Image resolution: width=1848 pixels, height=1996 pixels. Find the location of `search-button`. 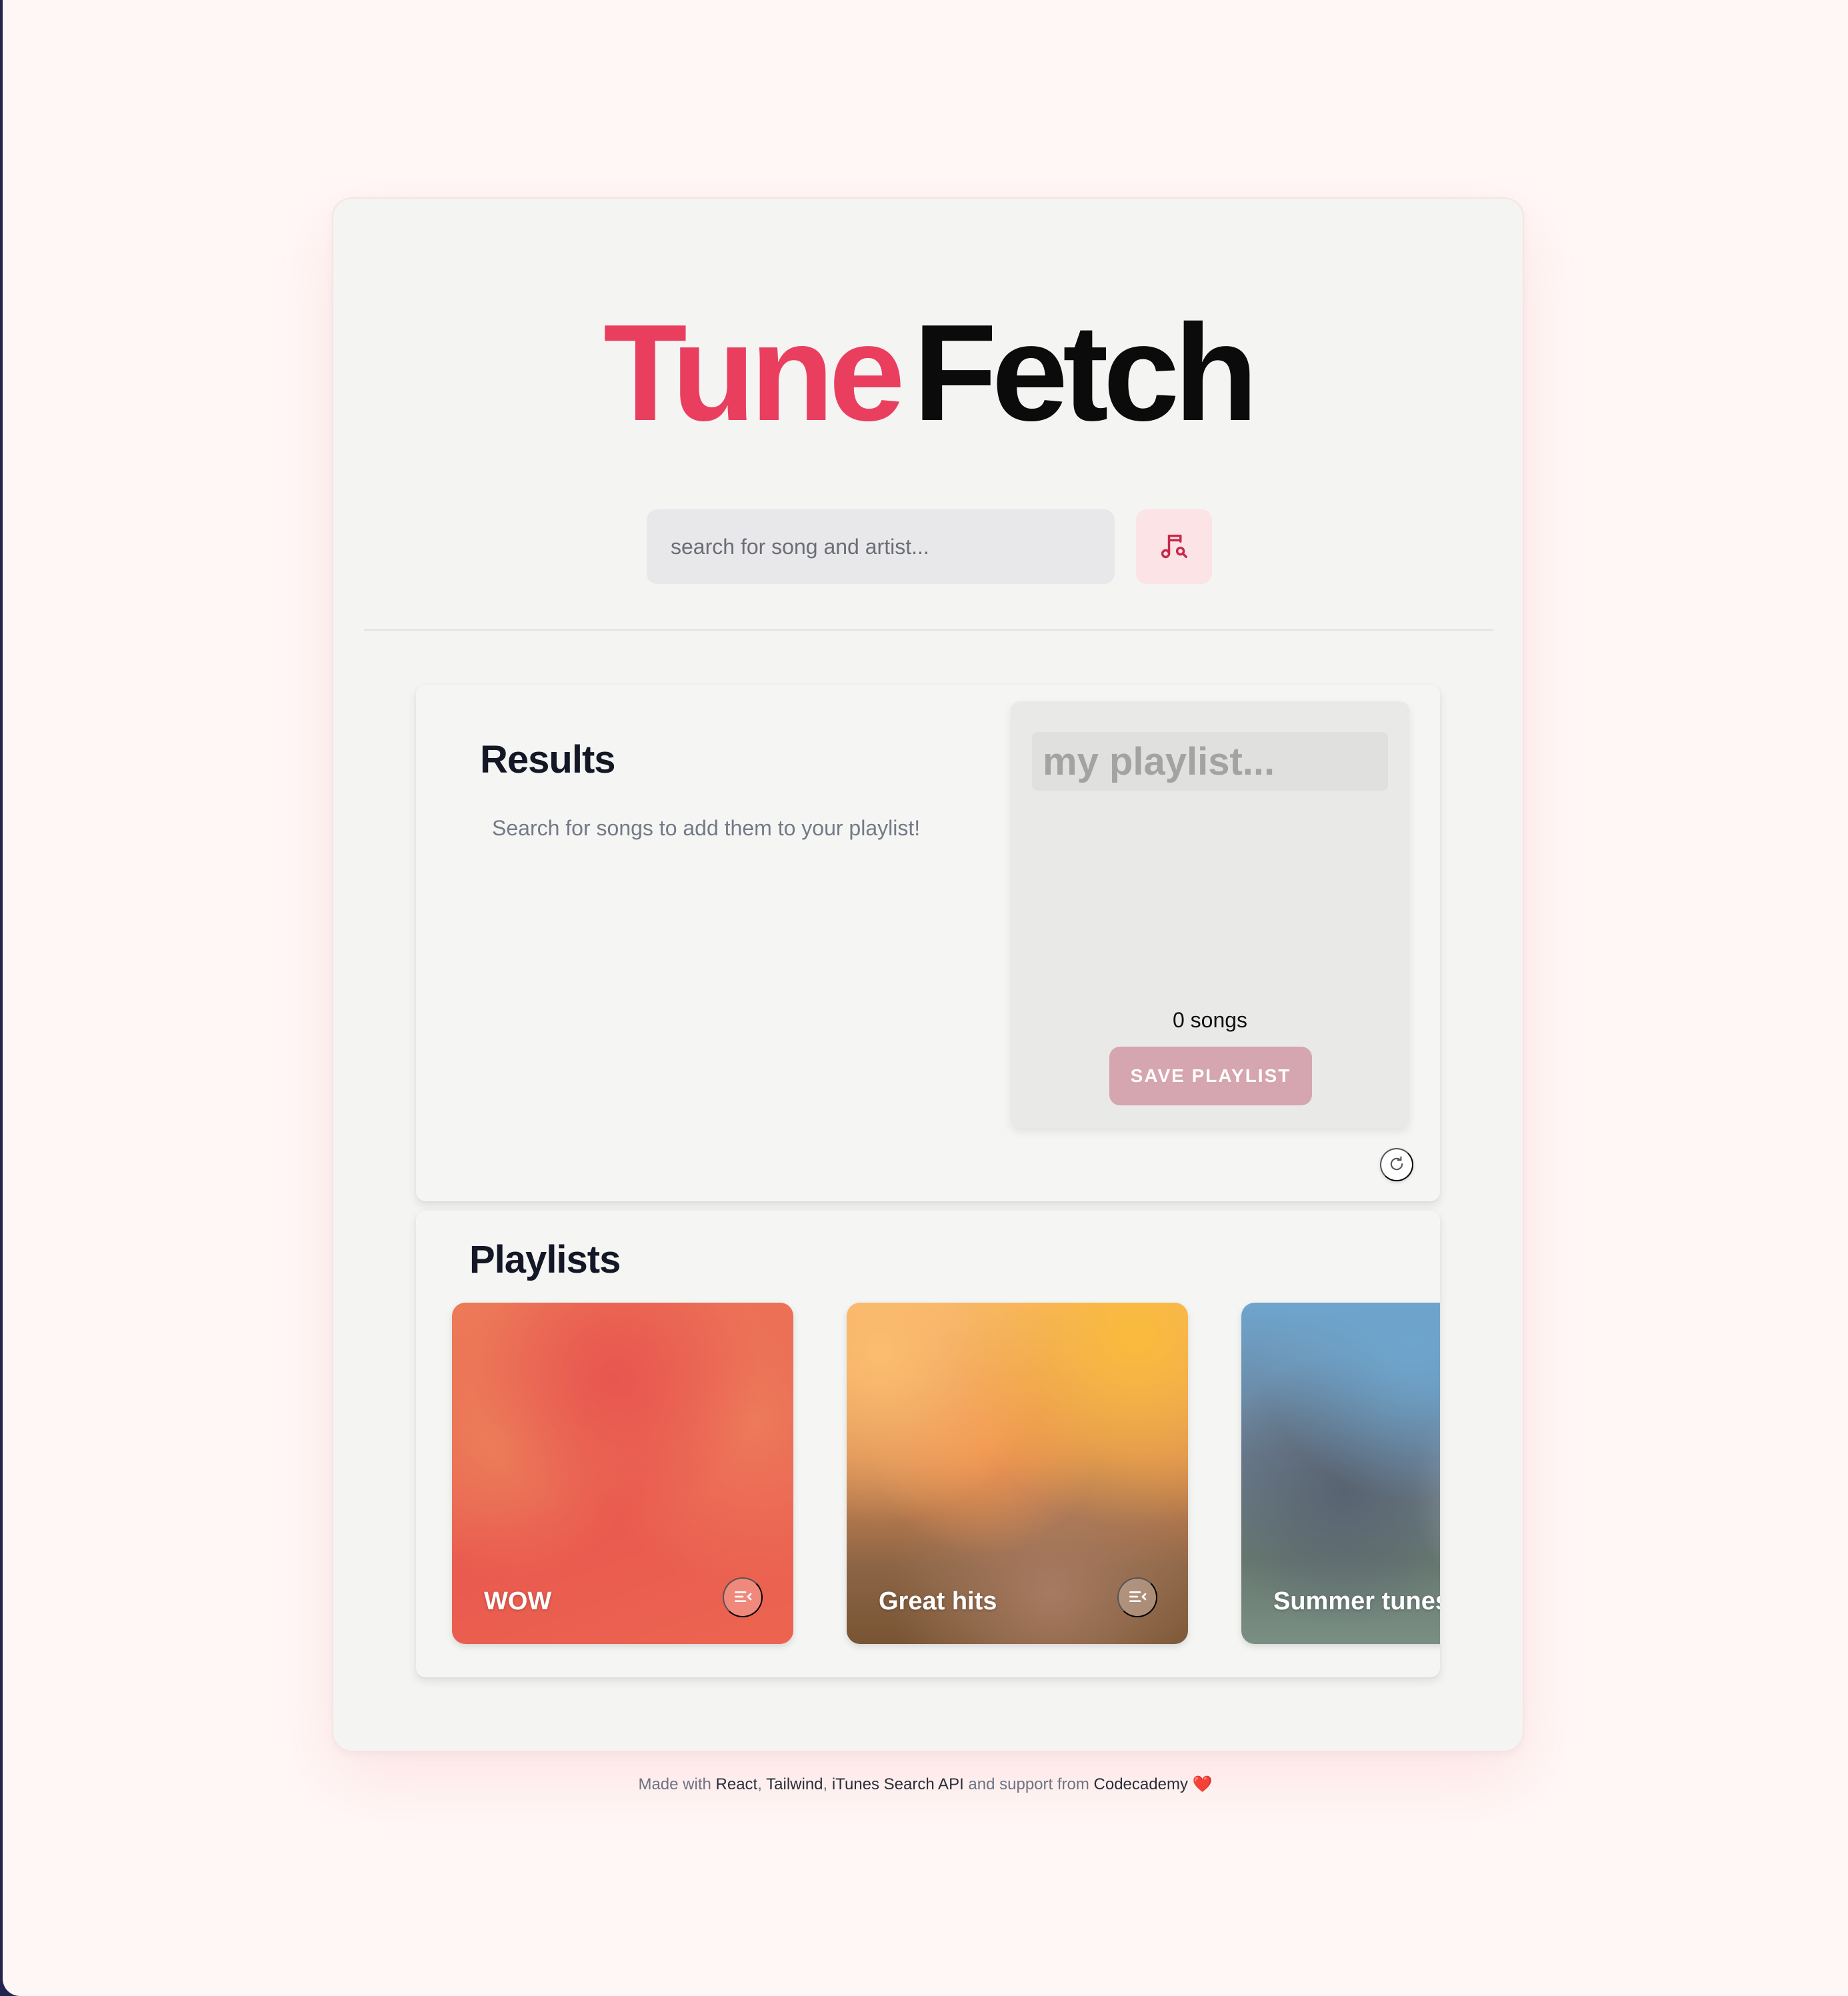

search-button is located at coordinates (1174, 546).